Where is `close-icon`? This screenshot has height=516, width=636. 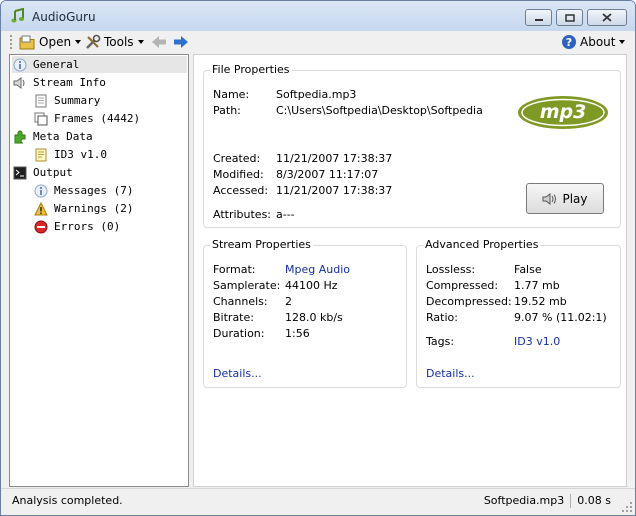 close-icon is located at coordinates (607, 17).